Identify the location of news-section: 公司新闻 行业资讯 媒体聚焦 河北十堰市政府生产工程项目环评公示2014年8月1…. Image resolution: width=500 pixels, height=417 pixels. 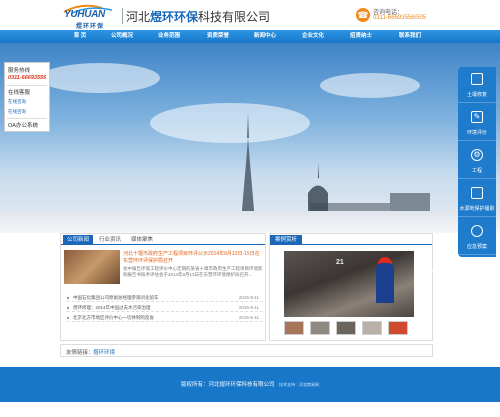
(163, 287).